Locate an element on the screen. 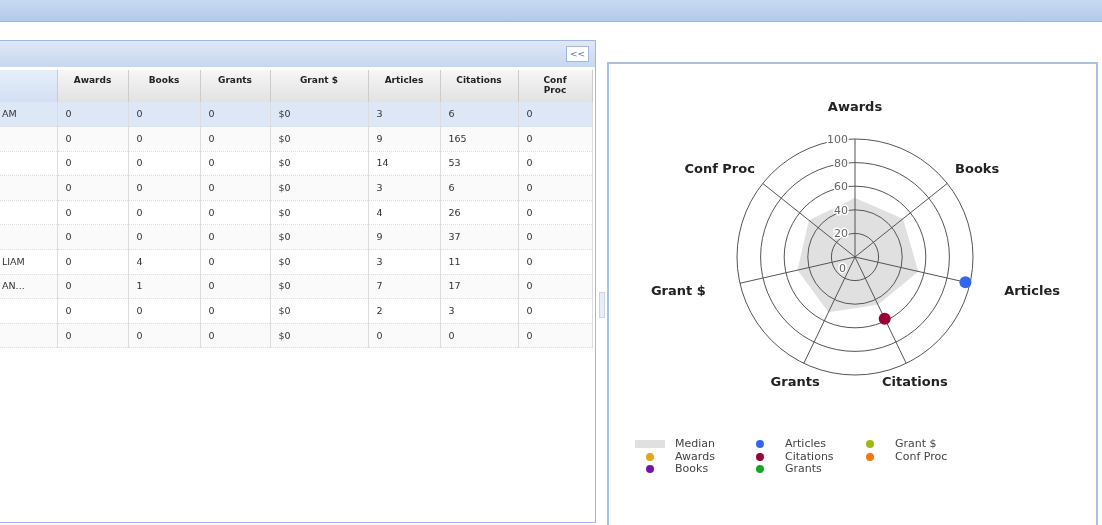 The width and height of the screenshot is (1102, 525). table-cell: 37 is located at coordinates (454, 237).